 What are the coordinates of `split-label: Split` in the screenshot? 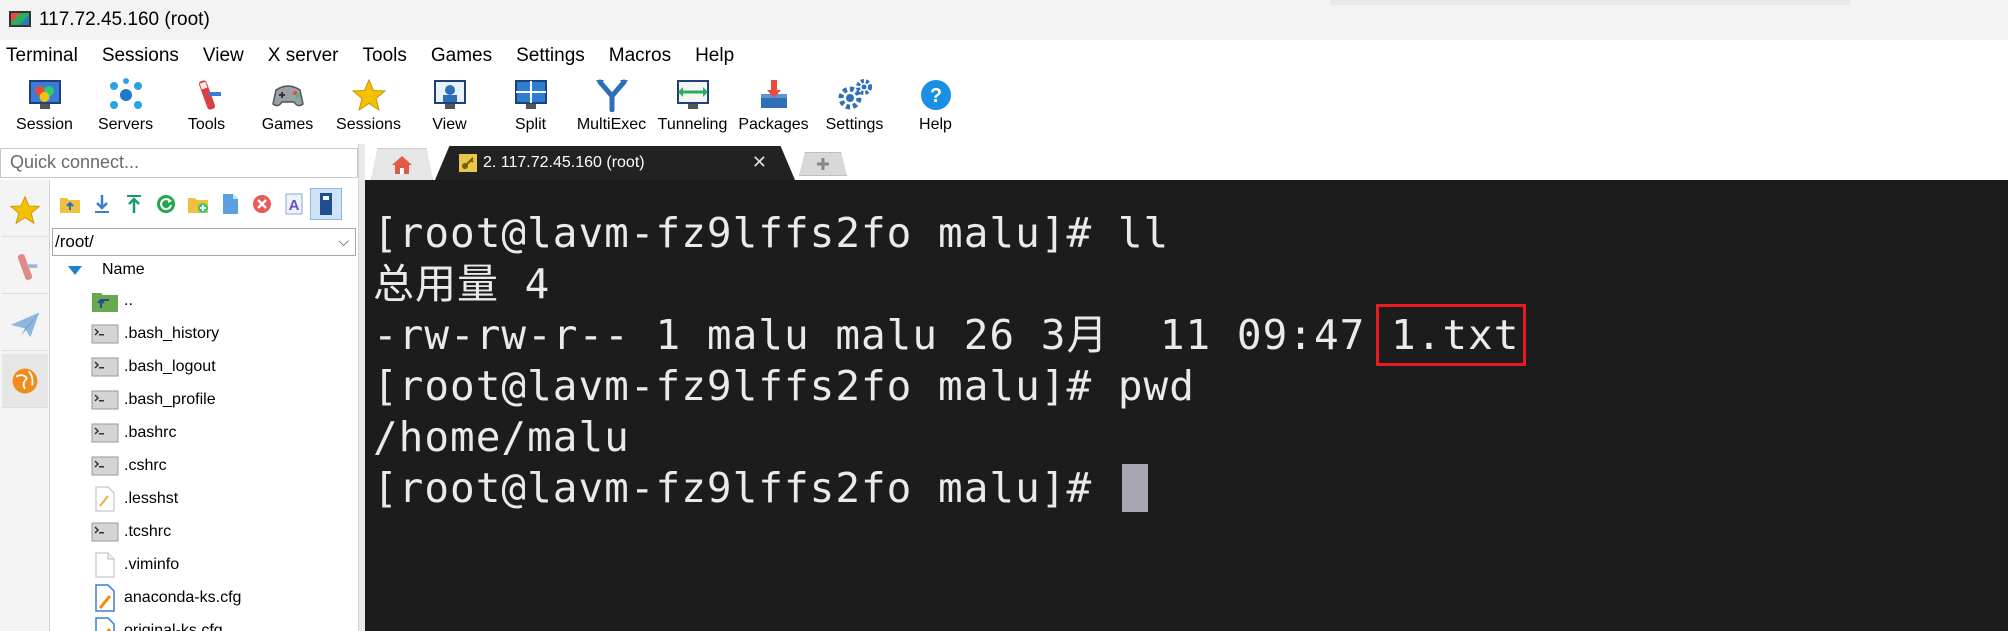 It's located at (530, 124).